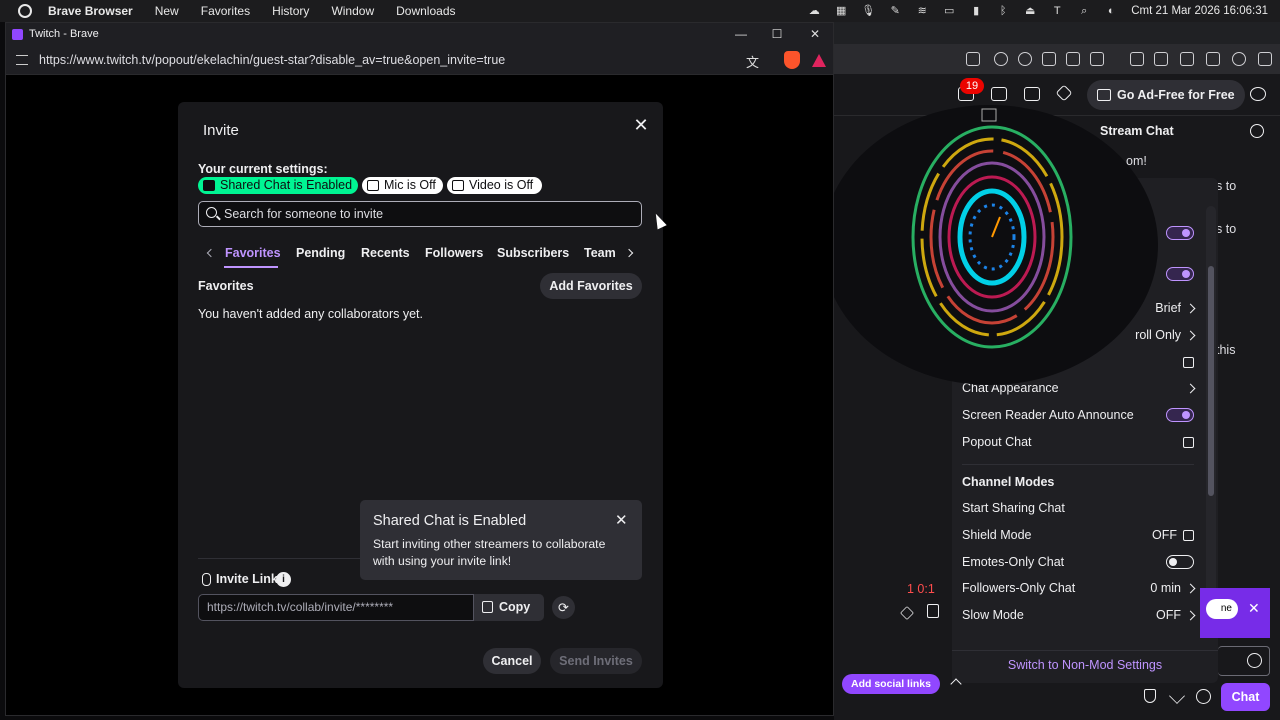 The height and width of the screenshot is (720, 1280). Describe the element at coordinates (533, 253) in the screenshot. I see `tab-subscribers: Subscribers` at that location.